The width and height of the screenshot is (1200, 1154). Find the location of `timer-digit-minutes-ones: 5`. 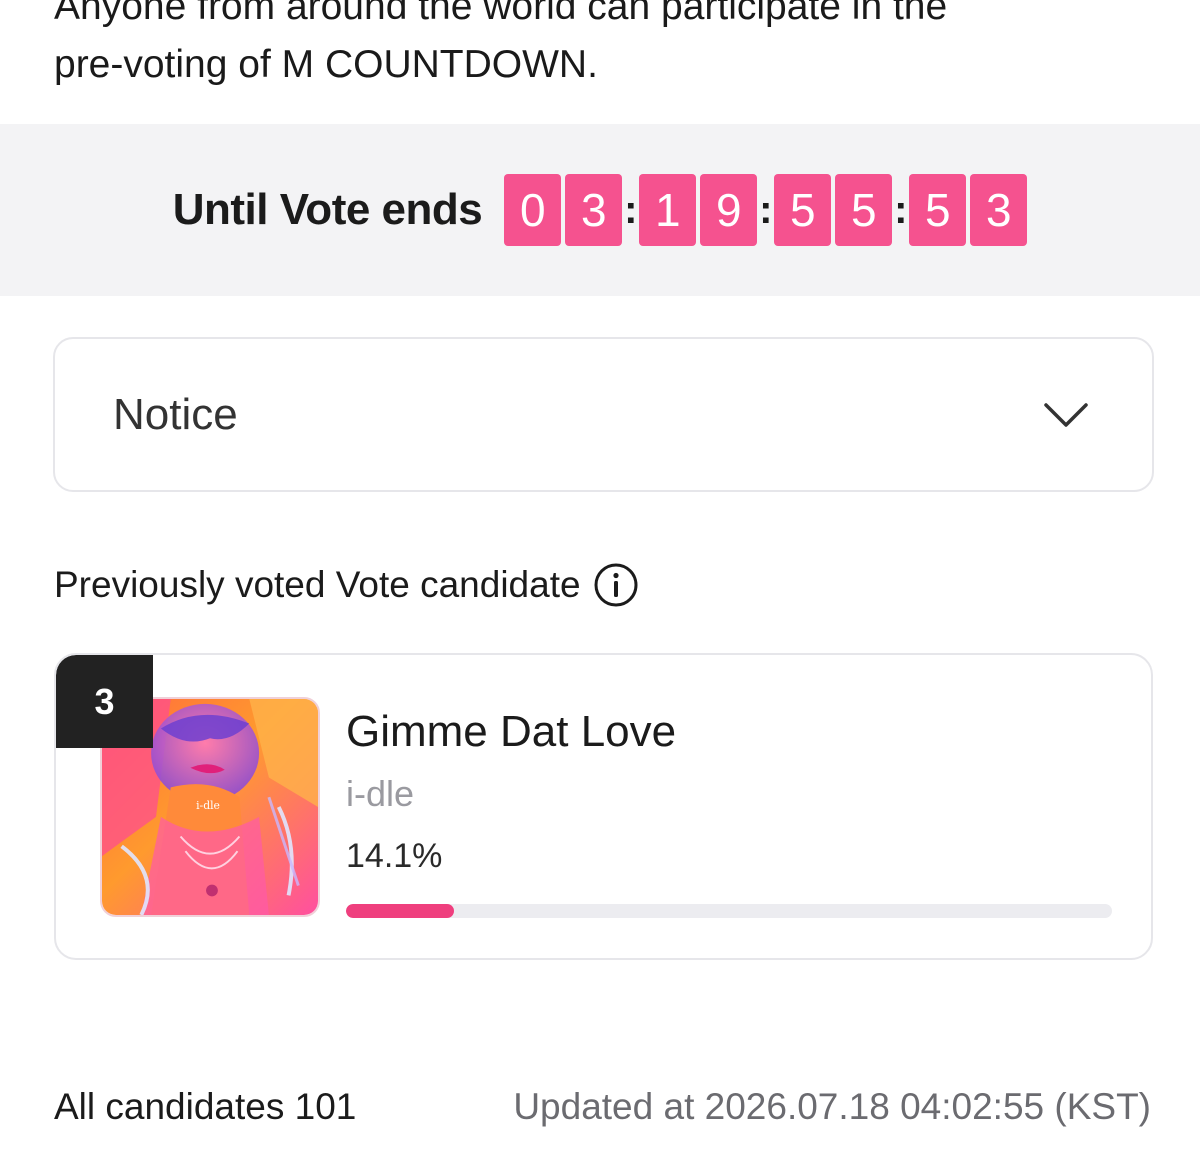

timer-digit-minutes-ones: 5 is located at coordinates (864, 210).